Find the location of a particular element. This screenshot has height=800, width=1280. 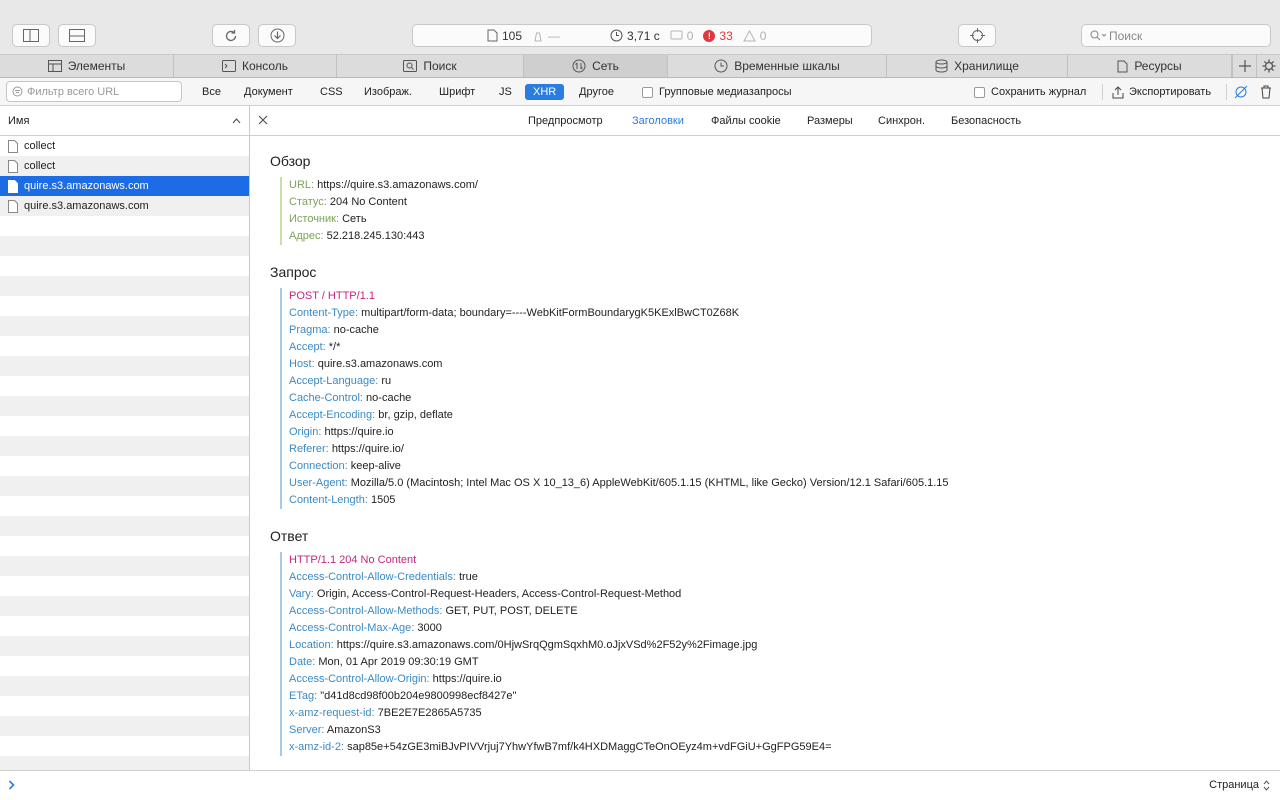

search-icon is located at coordinates (410, 66).